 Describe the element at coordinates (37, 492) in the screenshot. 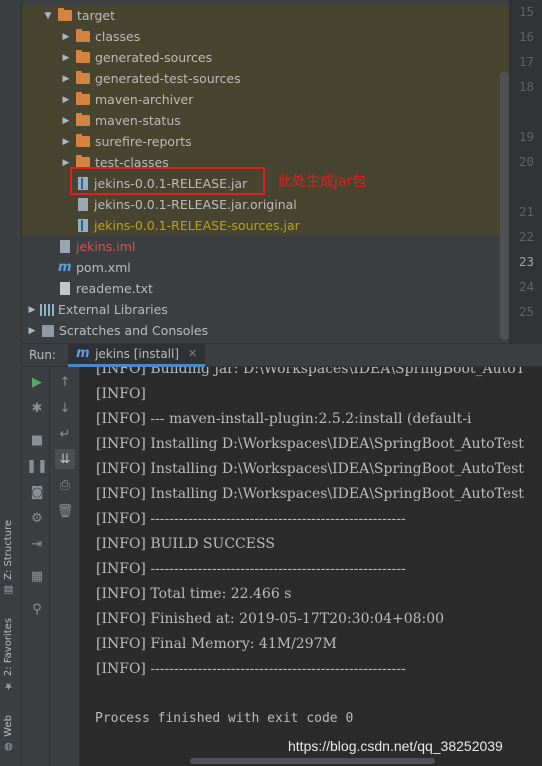

I see `dump-threads-icon: ◙` at that location.